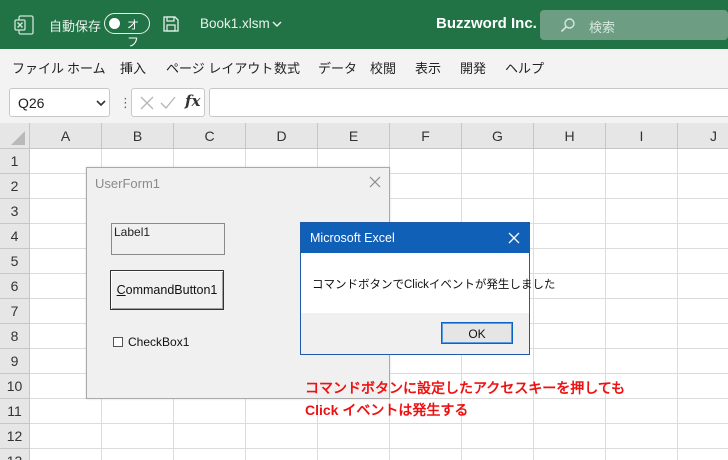  I want to click on row-header-5: 5, so click(15, 261).